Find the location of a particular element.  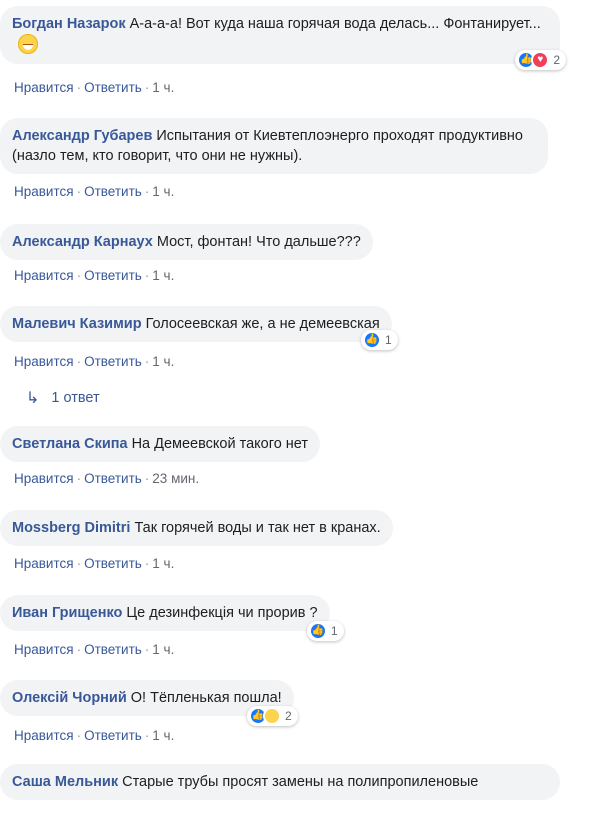

comment-author-link: Mossberg Dimitri is located at coordinates (71, 528).